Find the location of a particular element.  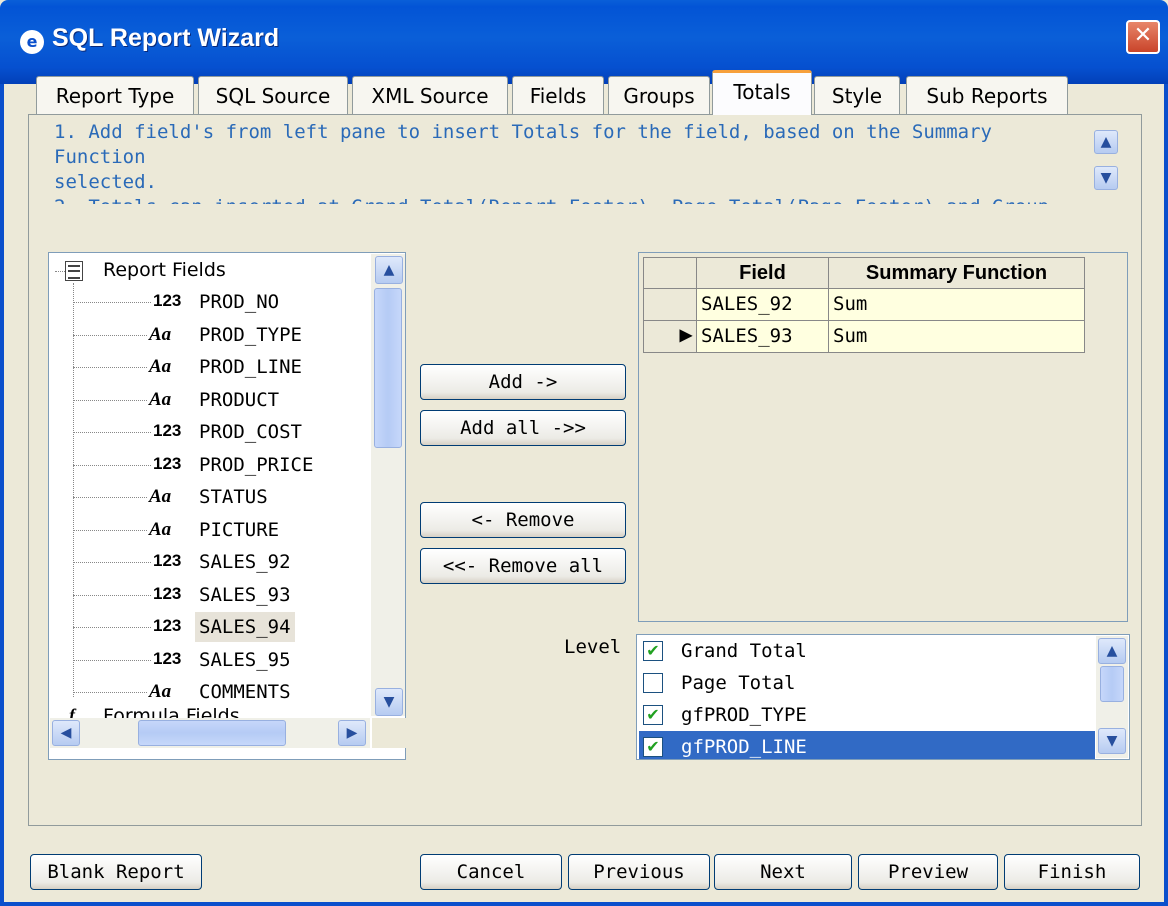

tree-item: 123 SALES_95 is located at coordinates (223, 660).